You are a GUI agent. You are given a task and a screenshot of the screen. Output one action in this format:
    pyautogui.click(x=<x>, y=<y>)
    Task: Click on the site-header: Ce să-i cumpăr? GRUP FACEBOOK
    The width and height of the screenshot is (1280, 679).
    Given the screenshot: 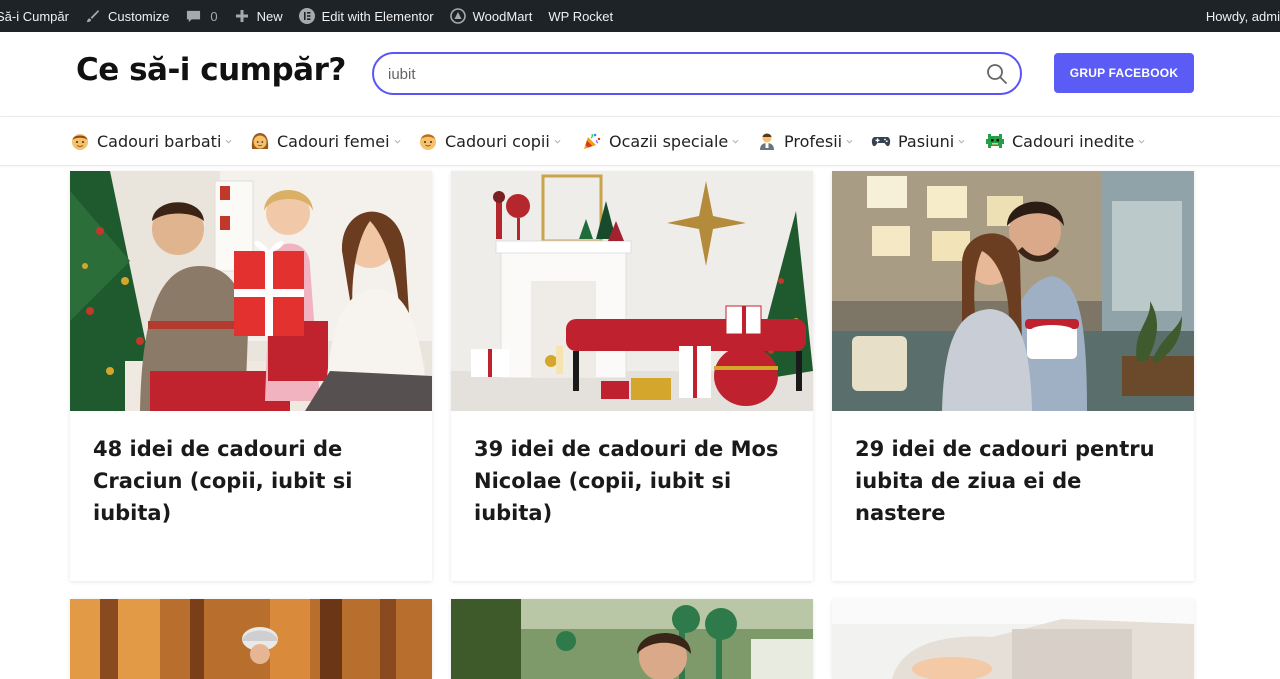 What is the action you would take?
    pyautogui.click(x=640, y=74)
    